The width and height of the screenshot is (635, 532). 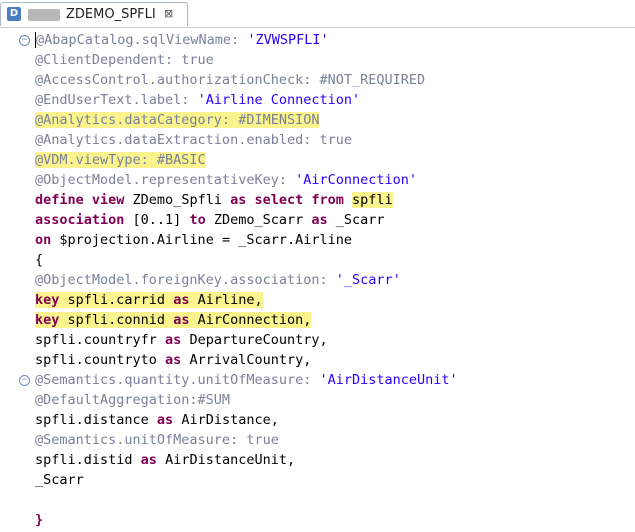 I want to click on code-line: @Analytics.dataCategory: #DIMENSION, so click(x=177, y=120).